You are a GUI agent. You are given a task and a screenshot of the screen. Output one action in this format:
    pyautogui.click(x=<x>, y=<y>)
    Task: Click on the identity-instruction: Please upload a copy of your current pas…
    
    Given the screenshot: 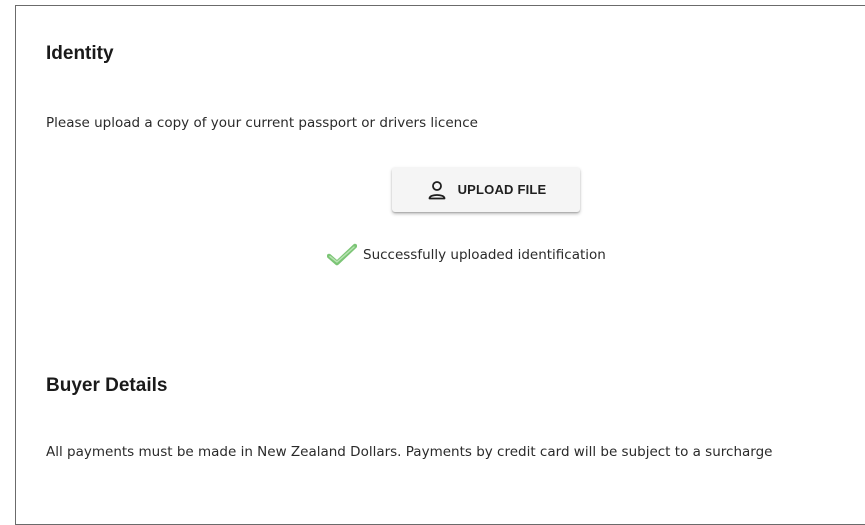 What is the action you would take?
    pyautogui.click(x=262, y=123)
    